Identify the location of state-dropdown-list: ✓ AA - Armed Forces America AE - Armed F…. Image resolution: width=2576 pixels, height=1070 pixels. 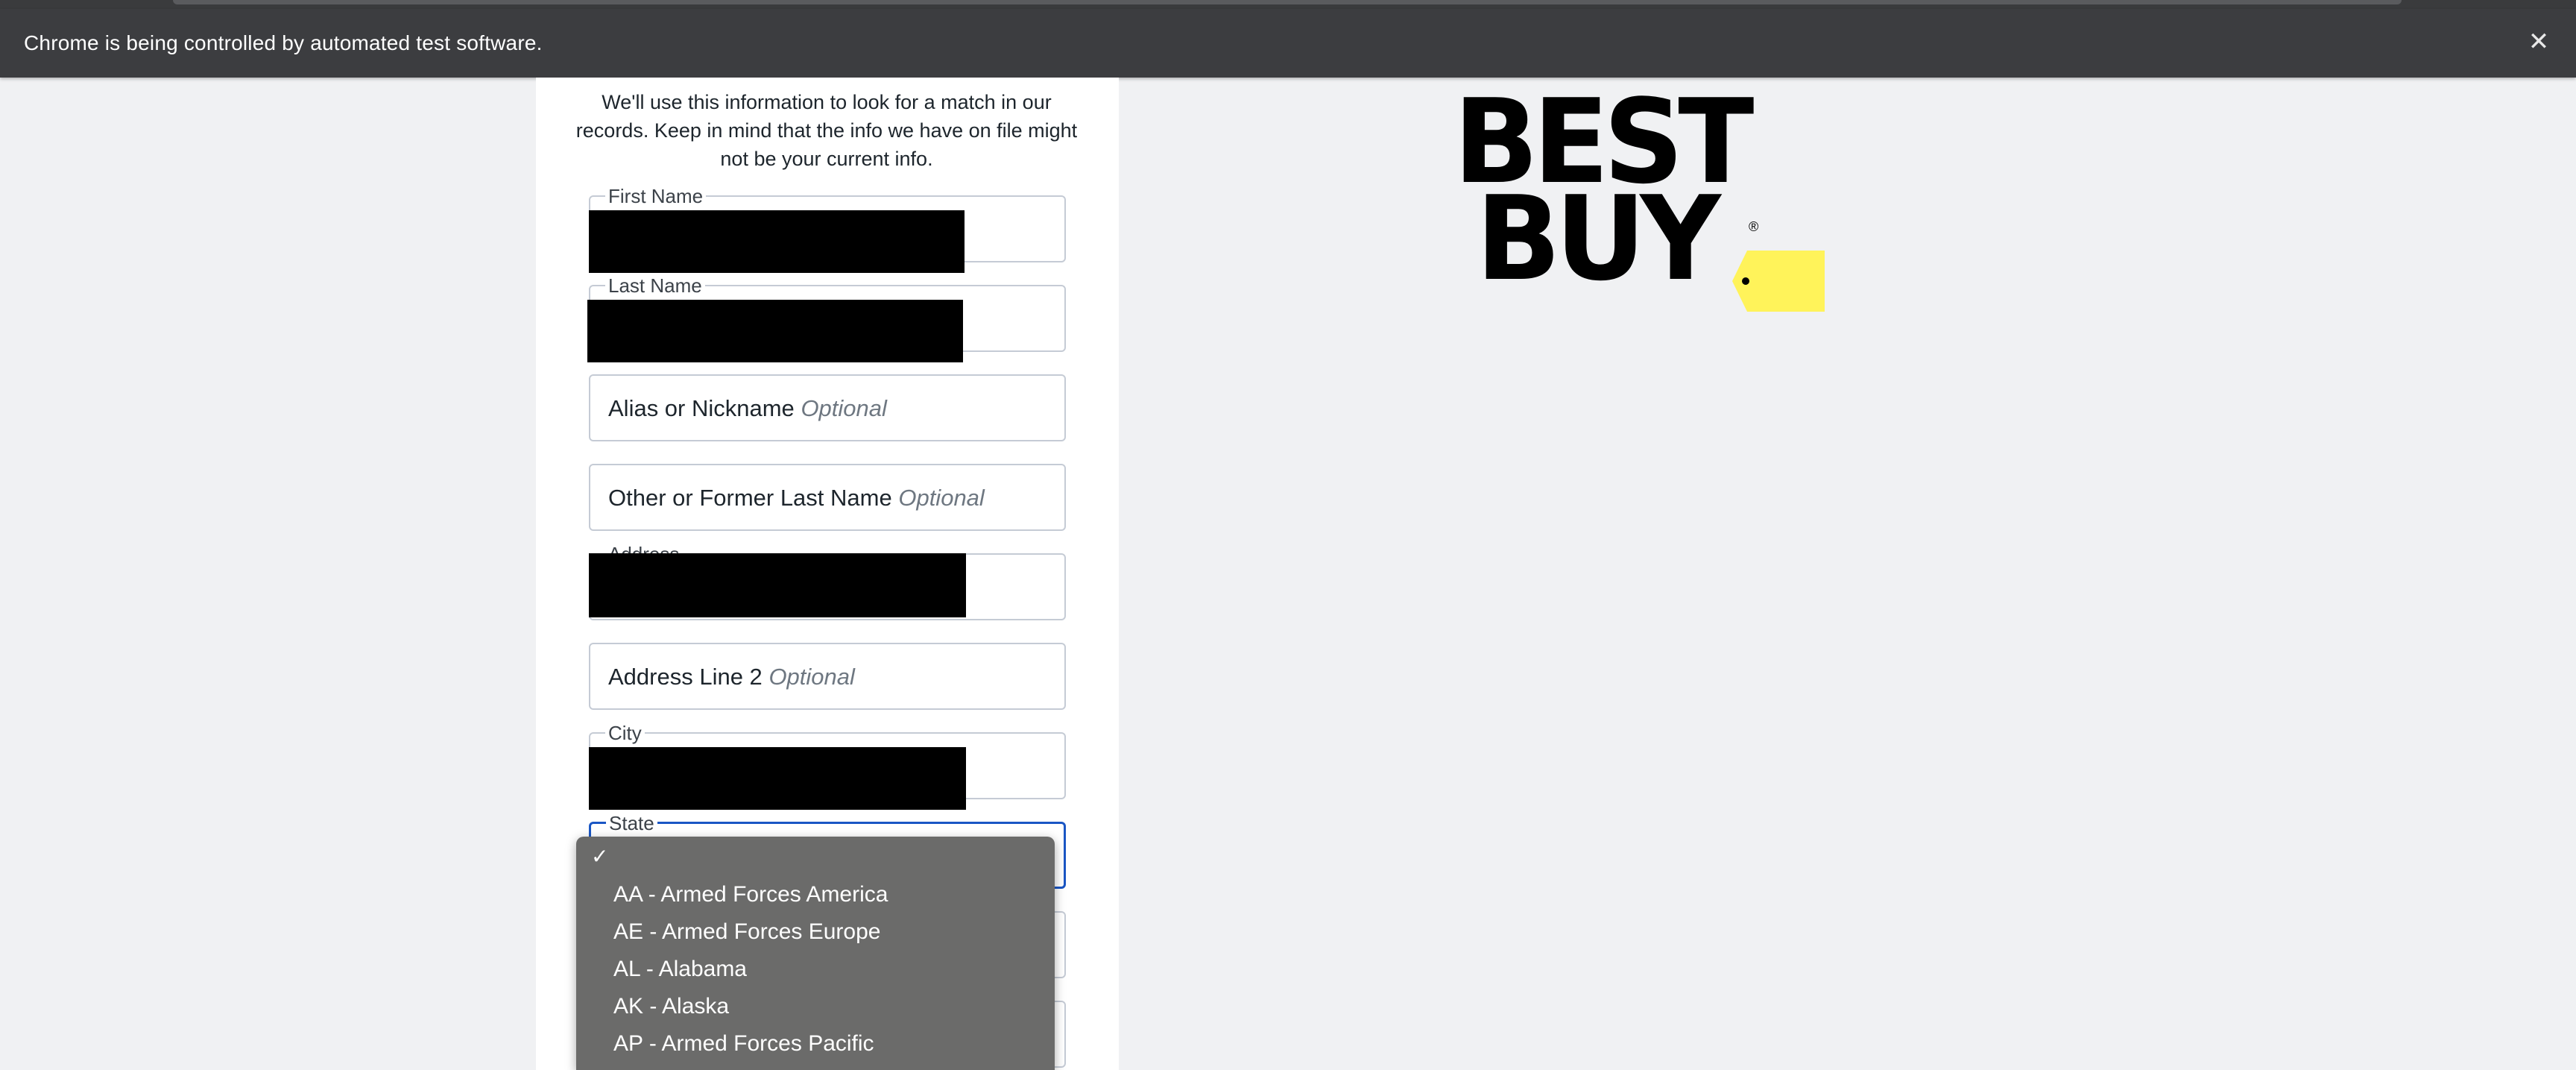
(816, 953).